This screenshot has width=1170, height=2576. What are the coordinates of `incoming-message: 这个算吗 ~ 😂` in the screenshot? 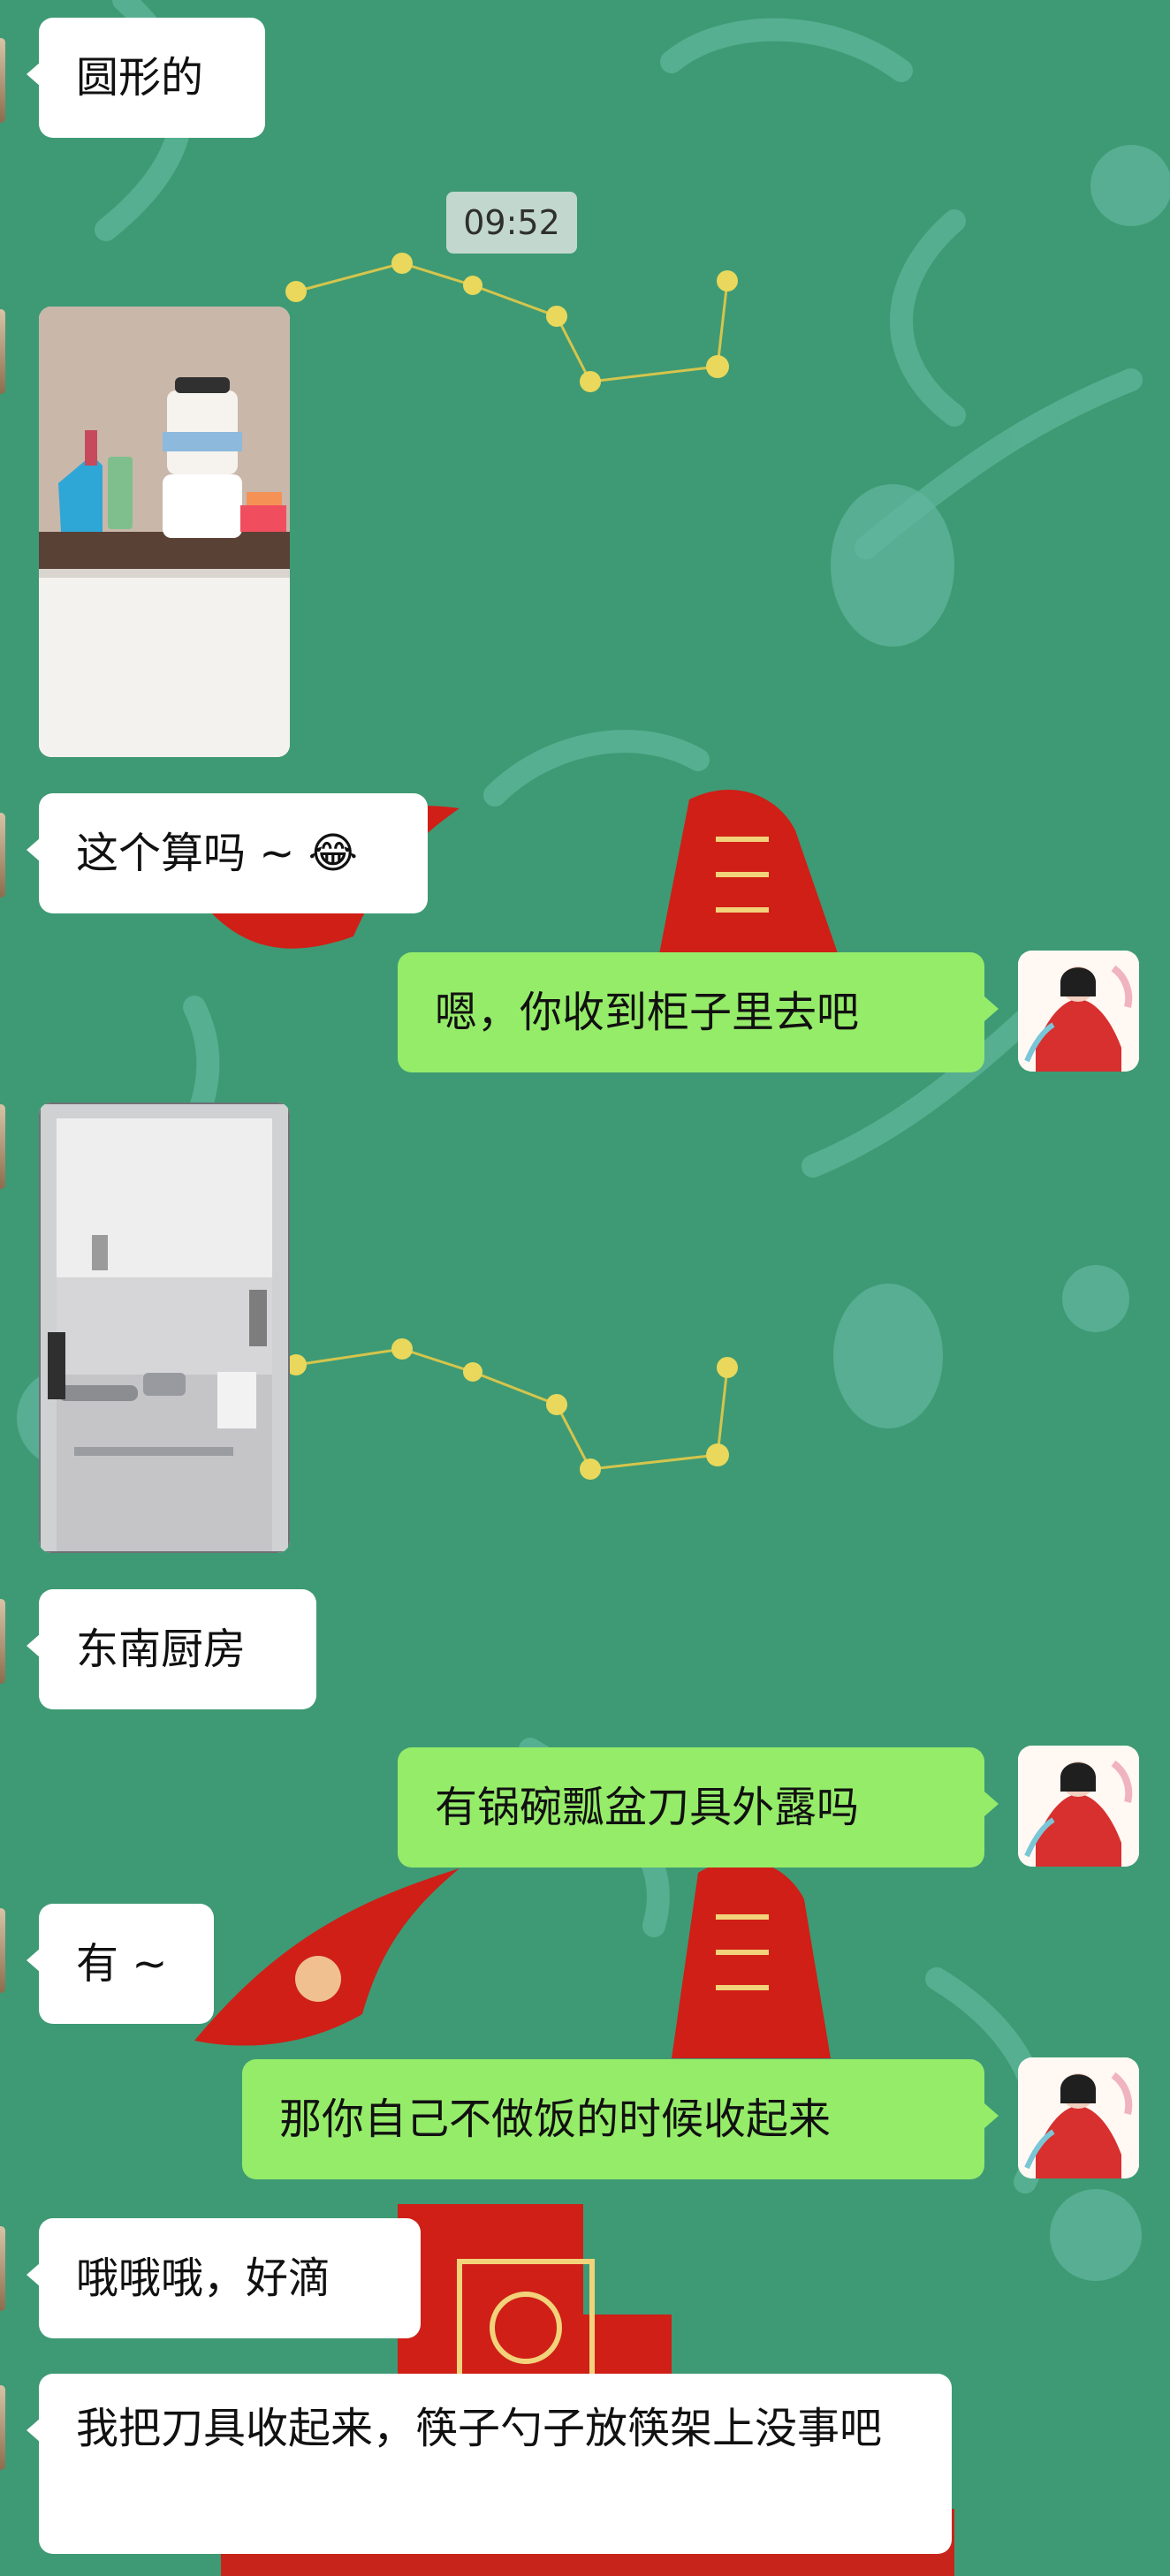 It's located at (228, 853).